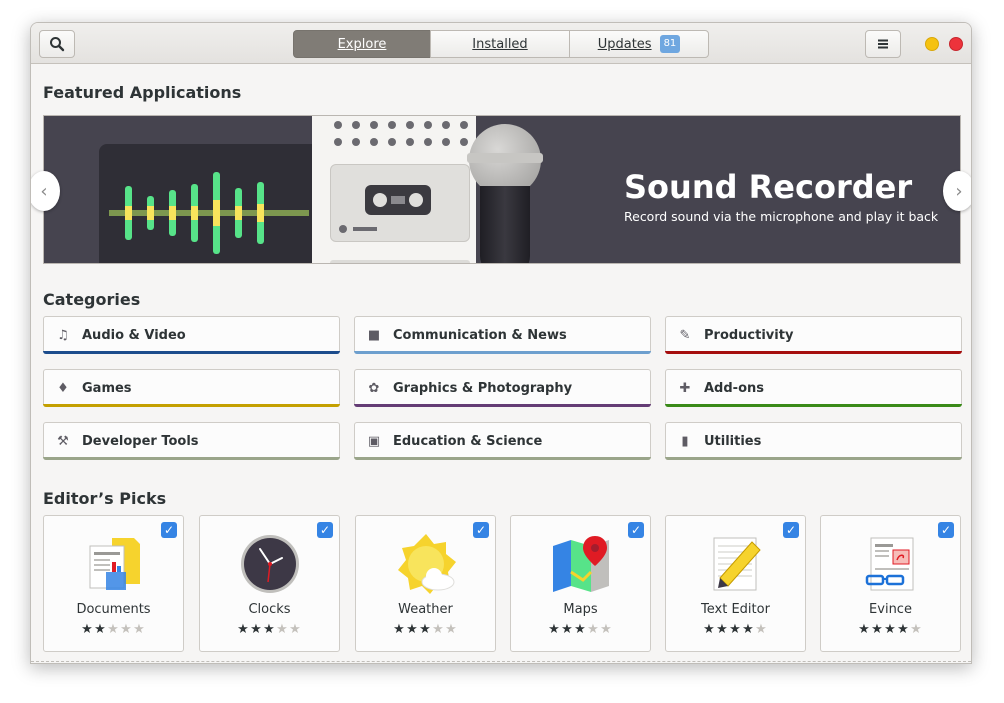 The image size is (1004, 703). Describe the element at coordinates (813, 441) in the screenshot. I see `category-utilities: ▮ Utilities` at that location.